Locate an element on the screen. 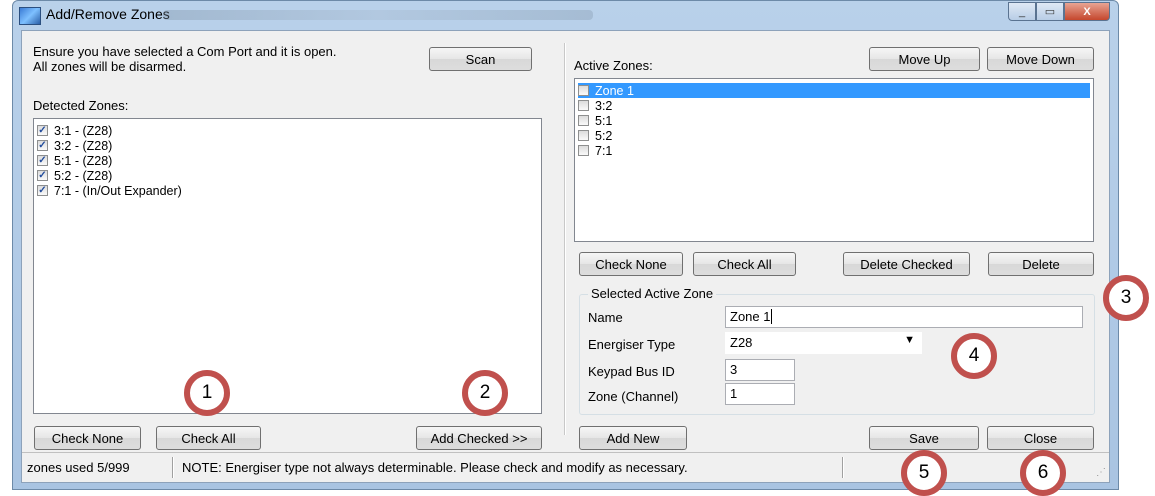 The image size is (1155, 496). minimize-icon: _ is located at coordinates (1022, 11).